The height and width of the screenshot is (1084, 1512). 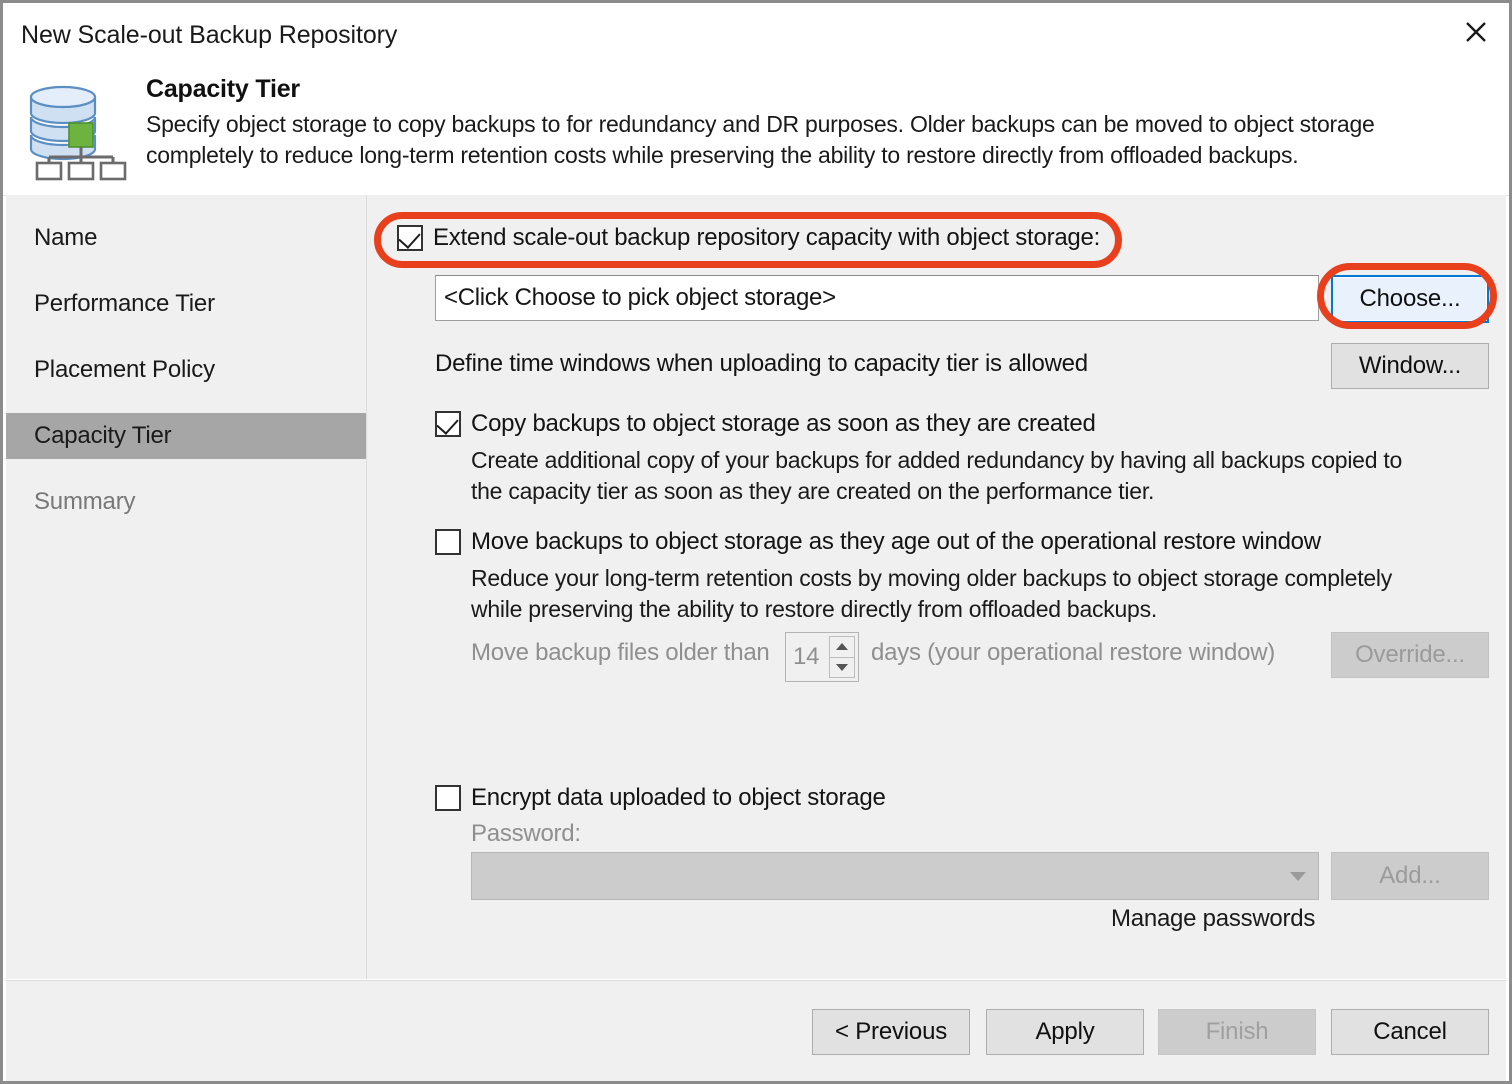 I want to click on password-label: Password:, so click(x=526, y=833).